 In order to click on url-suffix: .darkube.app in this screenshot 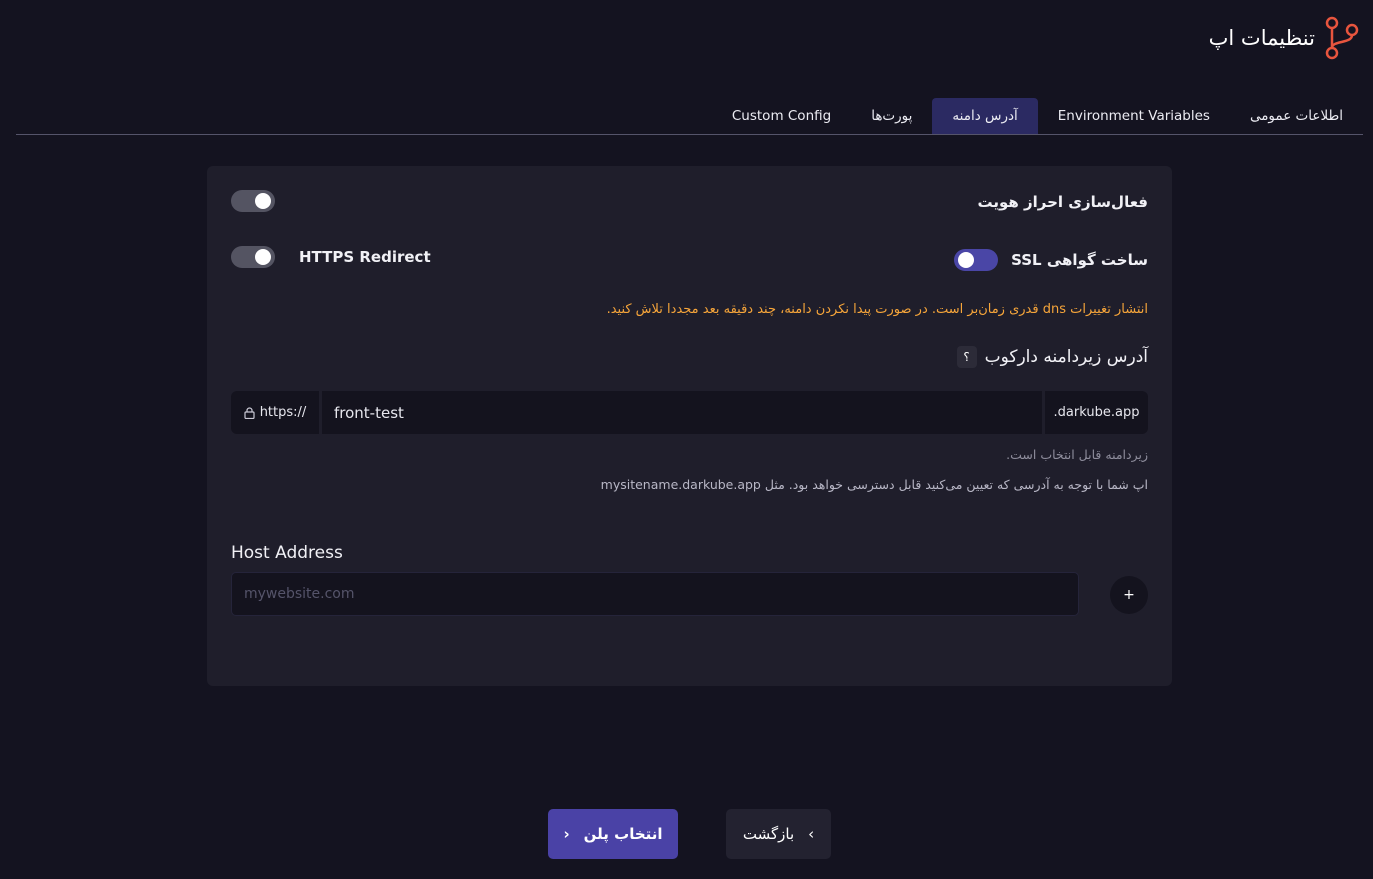, I will do `click(1096, 412)`.